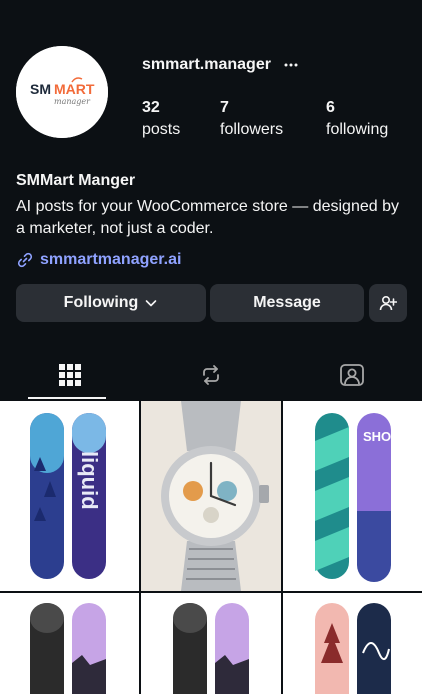 This screenshot has height=694, width=422. I want to click on add-user-button, so click(388, 303).